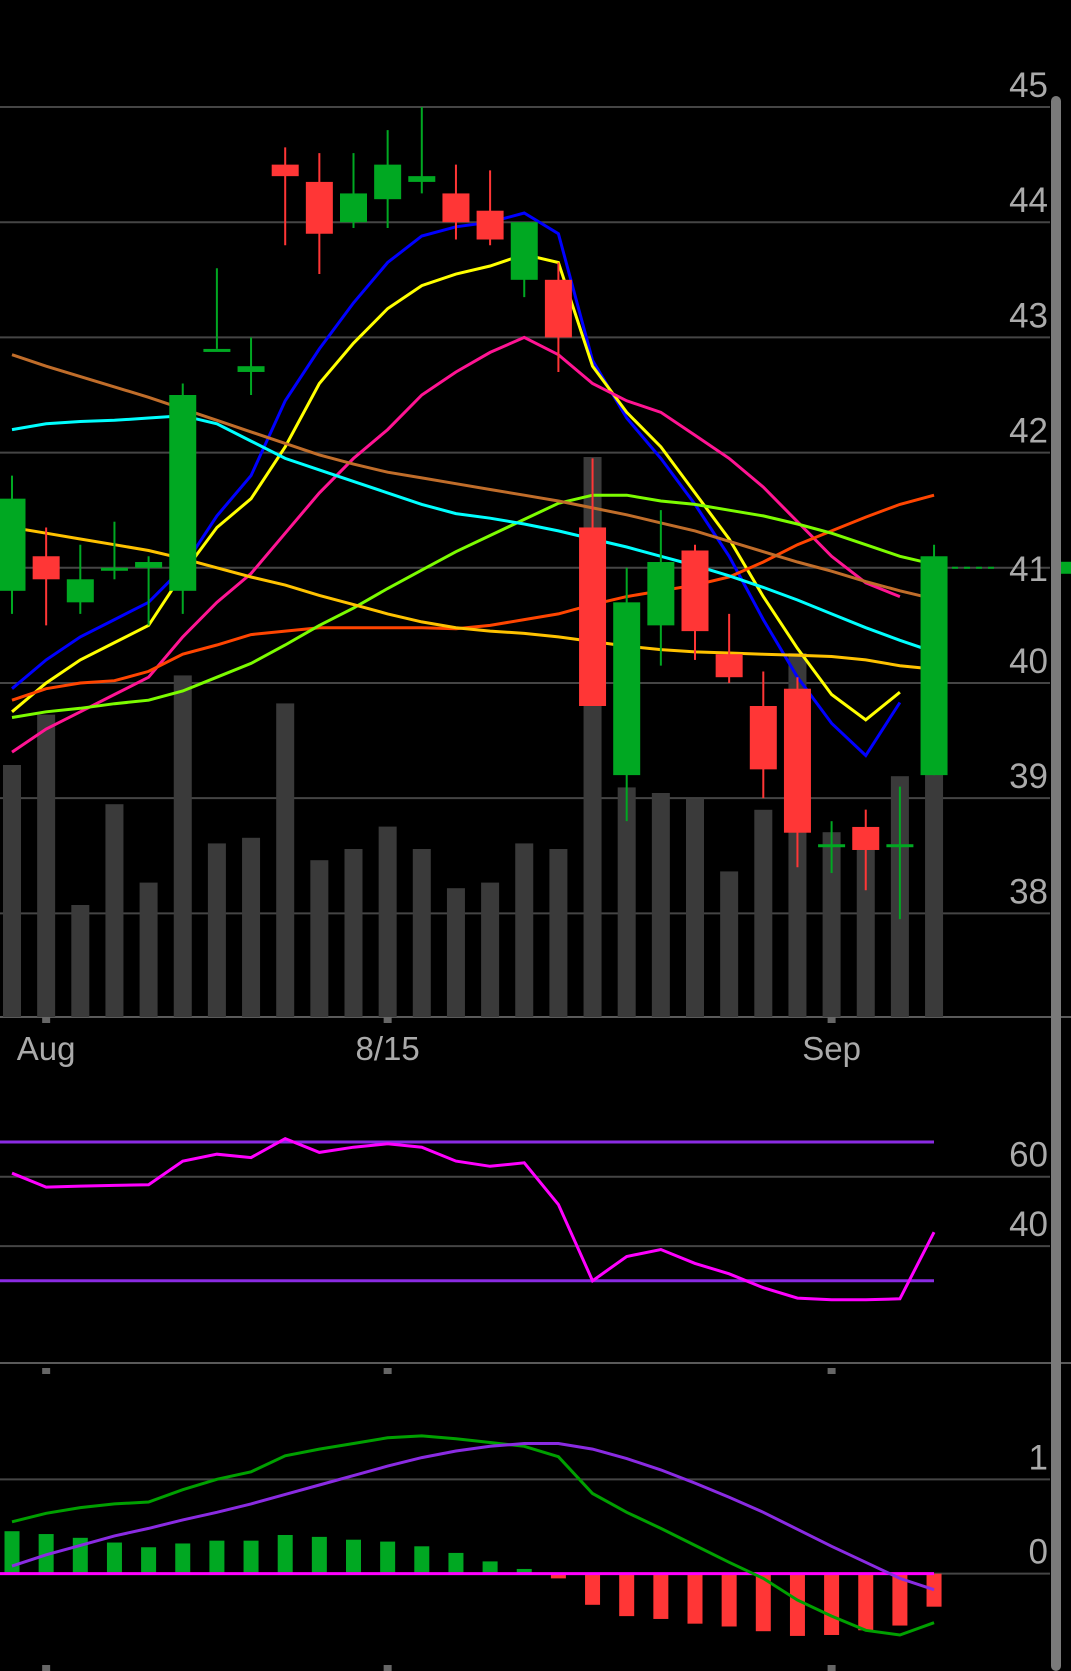 Image resolution: width=1071 pixels, height=1671 pixels. I want to click on date-tick-label: Sep, so click(831, 1048).